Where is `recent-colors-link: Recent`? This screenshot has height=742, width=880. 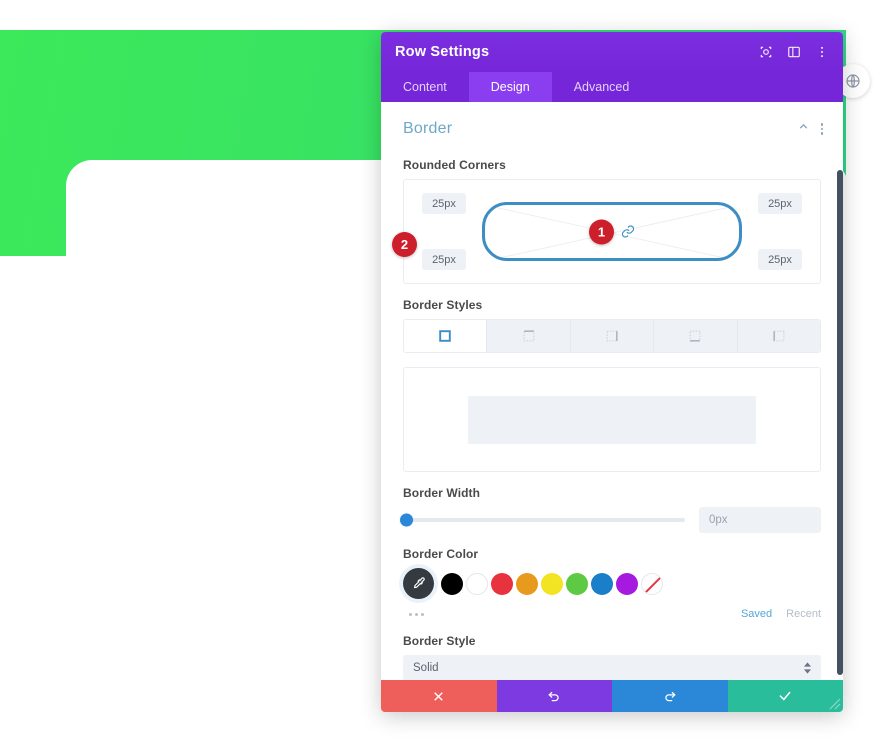
recent-colors-link: Recent is located at coordinates (803, 614).